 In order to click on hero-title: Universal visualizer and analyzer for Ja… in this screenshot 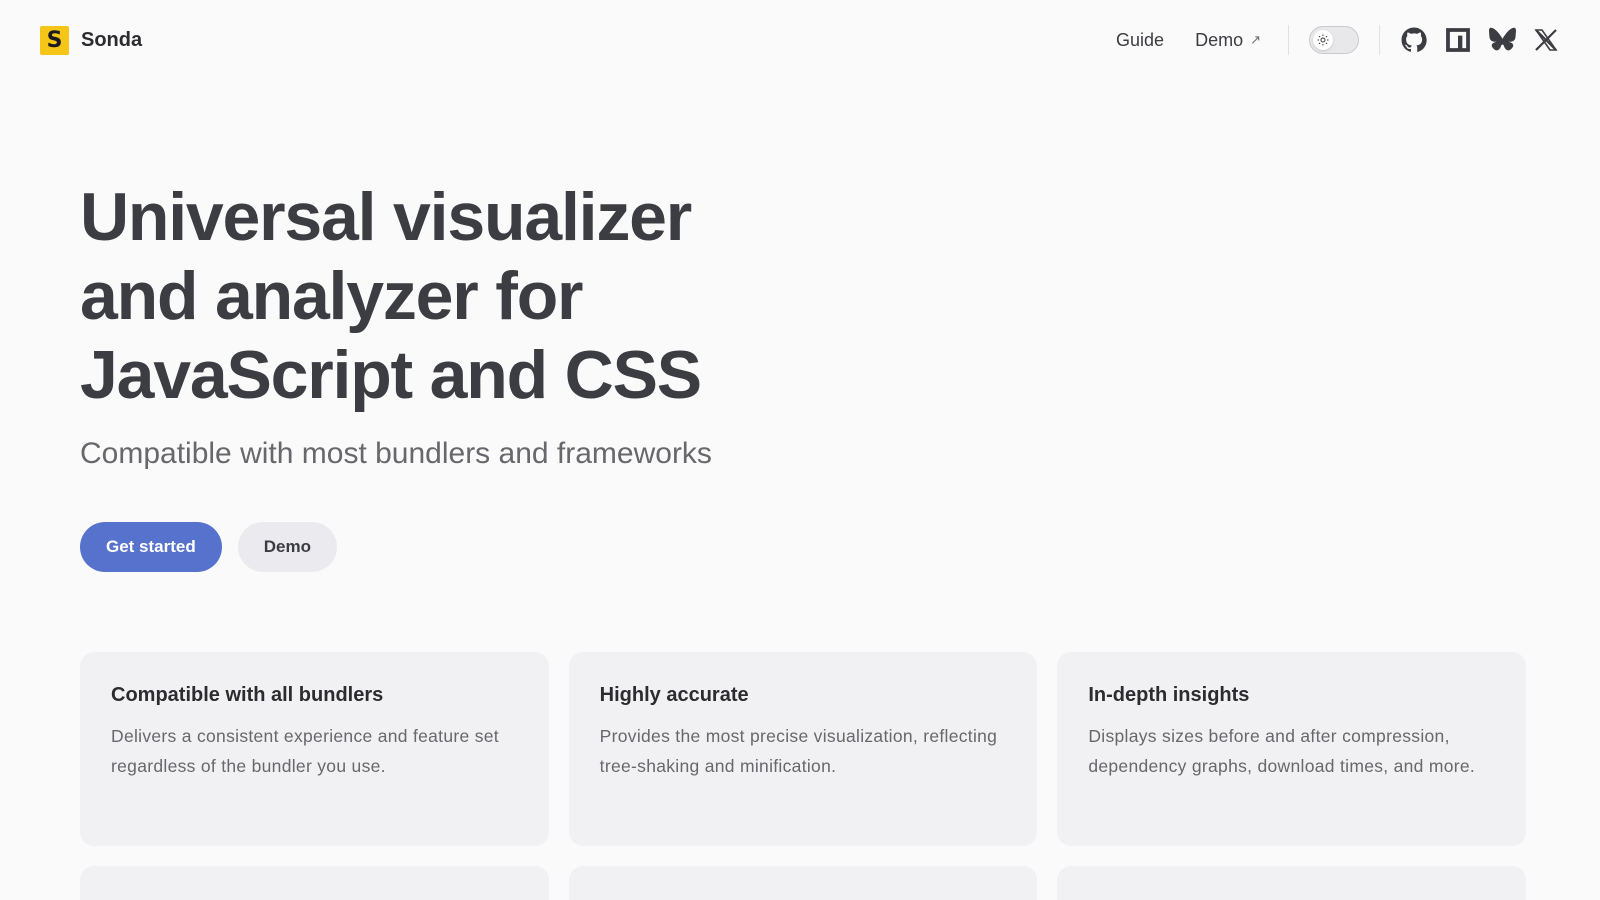, I will do `click(480, 296)`.